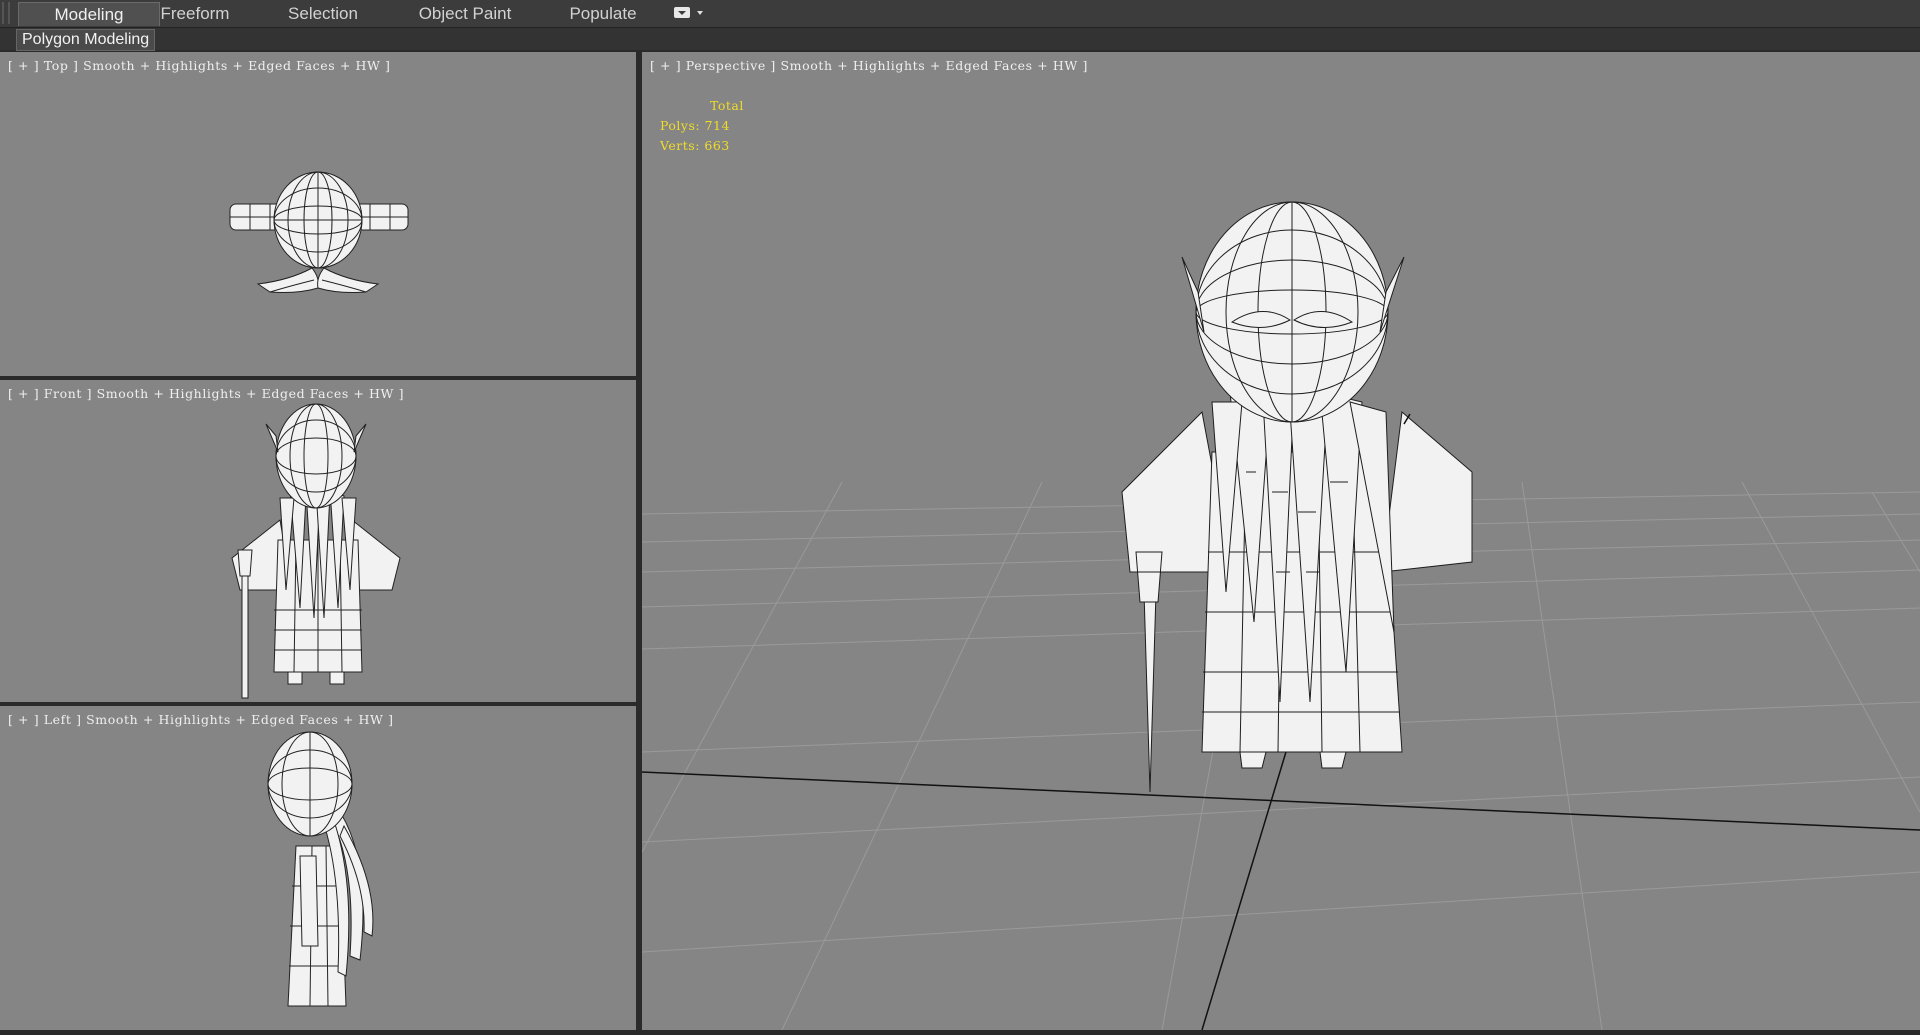 The height and width of the screenshot is (1035, 1920). Describe the element at coordinates (960, 1032) in the screenshot. I see `bottom-status-strip` at that location.